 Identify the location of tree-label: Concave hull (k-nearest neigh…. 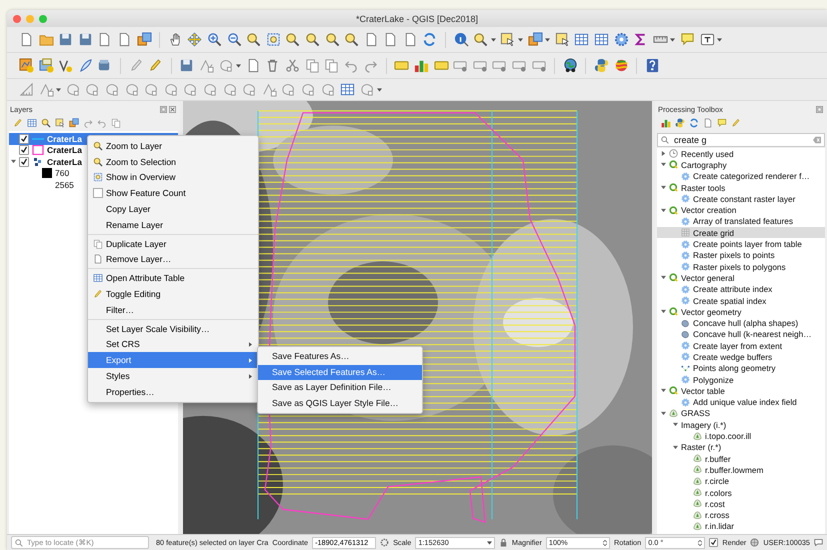
(752, 334).